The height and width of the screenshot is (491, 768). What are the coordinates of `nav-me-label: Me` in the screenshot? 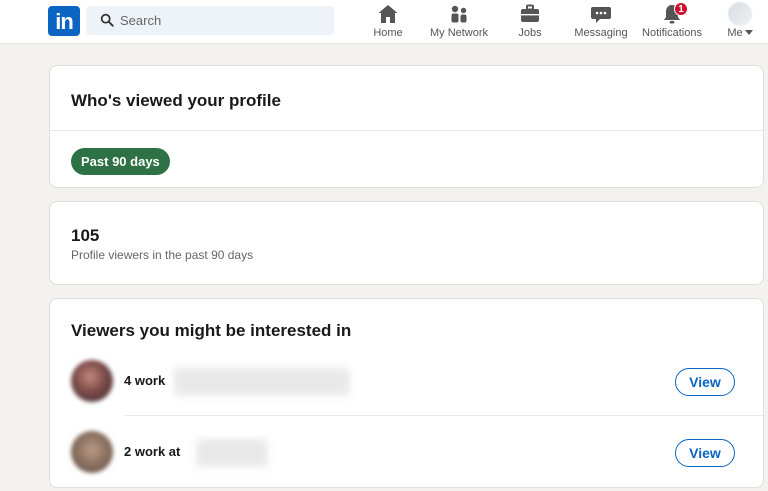 It's located at (740, 33).